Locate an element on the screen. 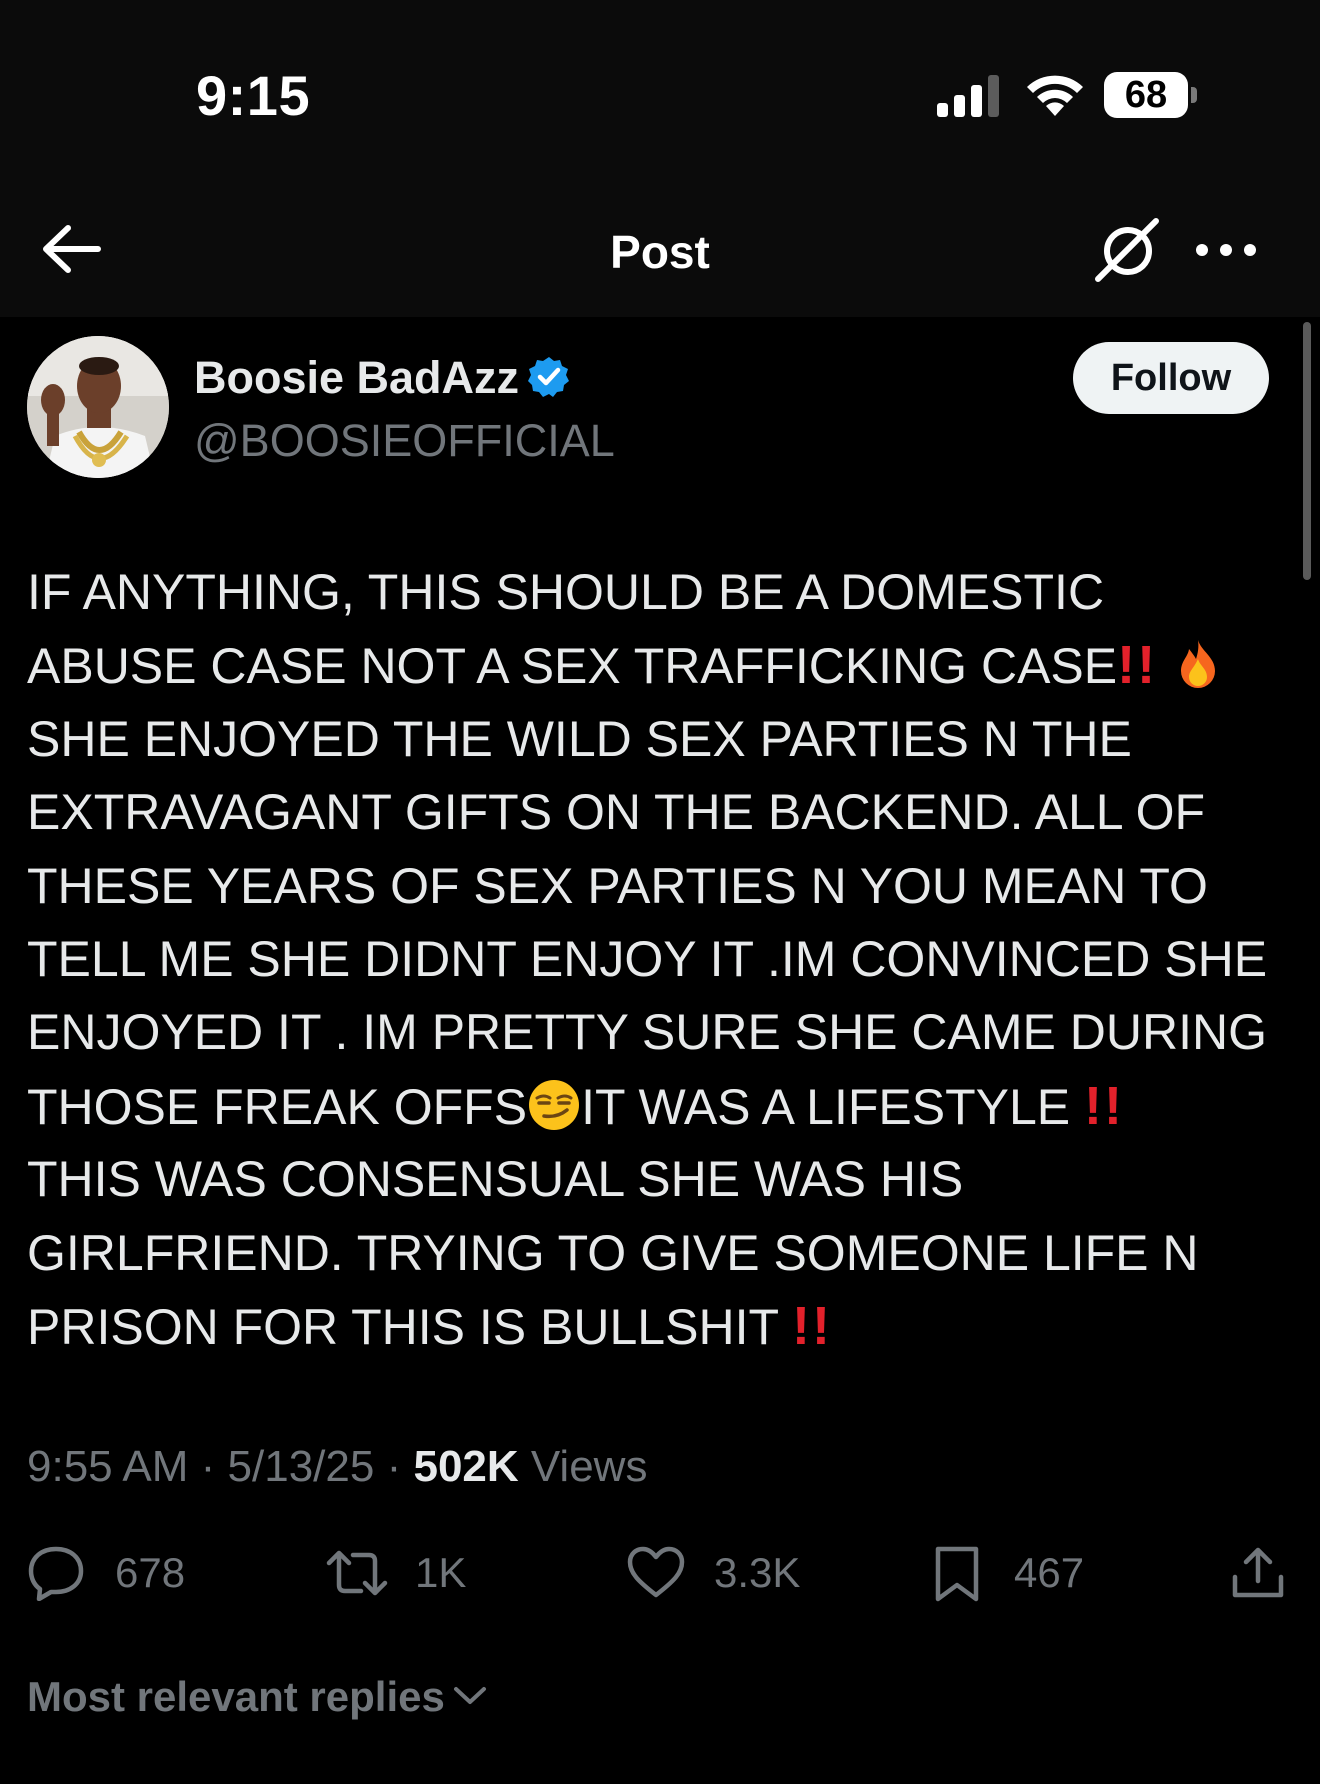  post-time: 9:55 AM is located at coordinates (107, 1466).